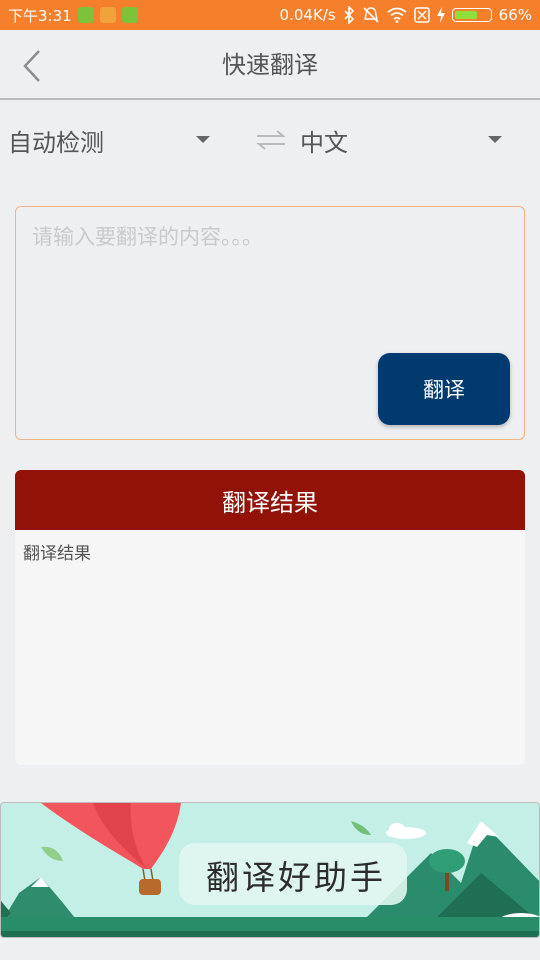  Describe the element at coordinates (57, 554) in the screenshot. I see `result-text: 翻译结果` at that location.